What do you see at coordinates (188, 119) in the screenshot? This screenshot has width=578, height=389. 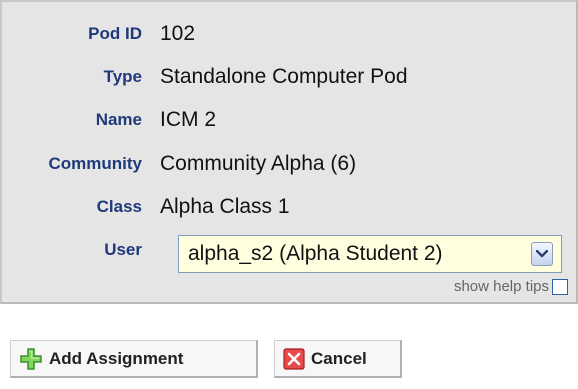 I see `name-value: ICM 2` at bounding box center [188, 119].